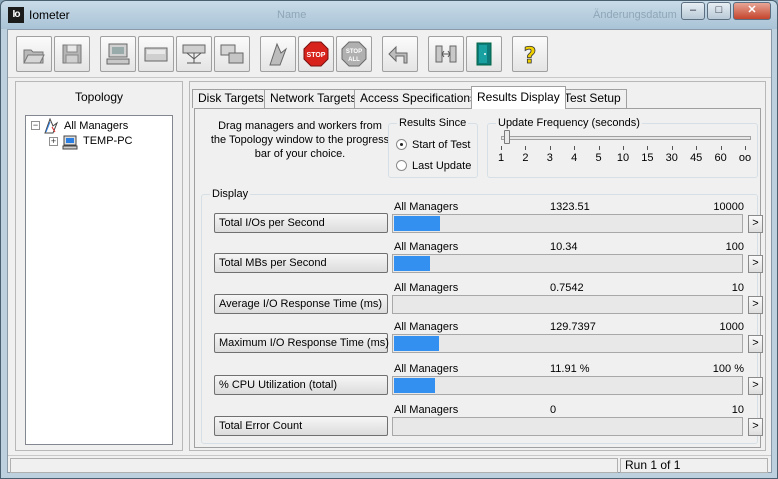 The image size is (778, 479). What do you see at coordinates (16, 15) in the screenshot?
I see `iometer-app-icon: Io` at bounding box center [16, 15].